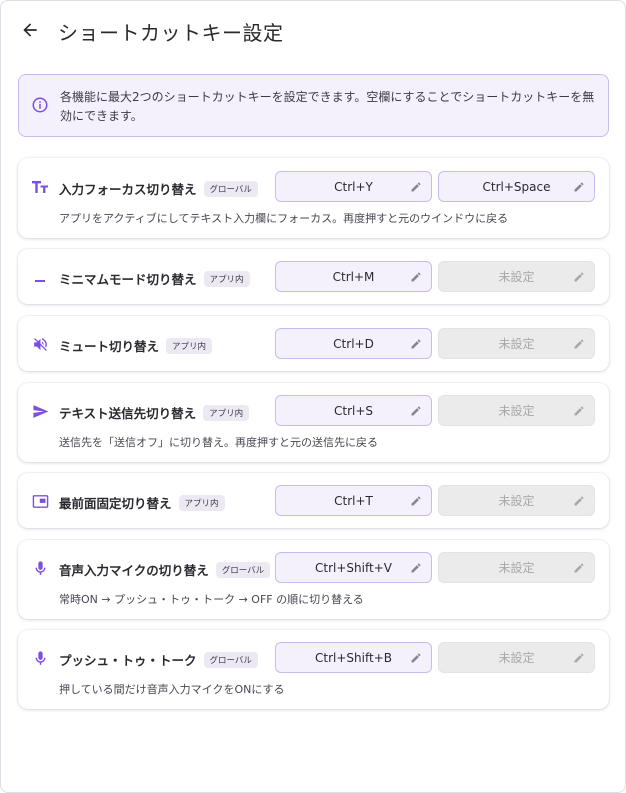 Image resolution: width=626 pixels, height=793 pixels. I want to click on shortcut-key-1-field: Ctrl+M, so click(353, 276).